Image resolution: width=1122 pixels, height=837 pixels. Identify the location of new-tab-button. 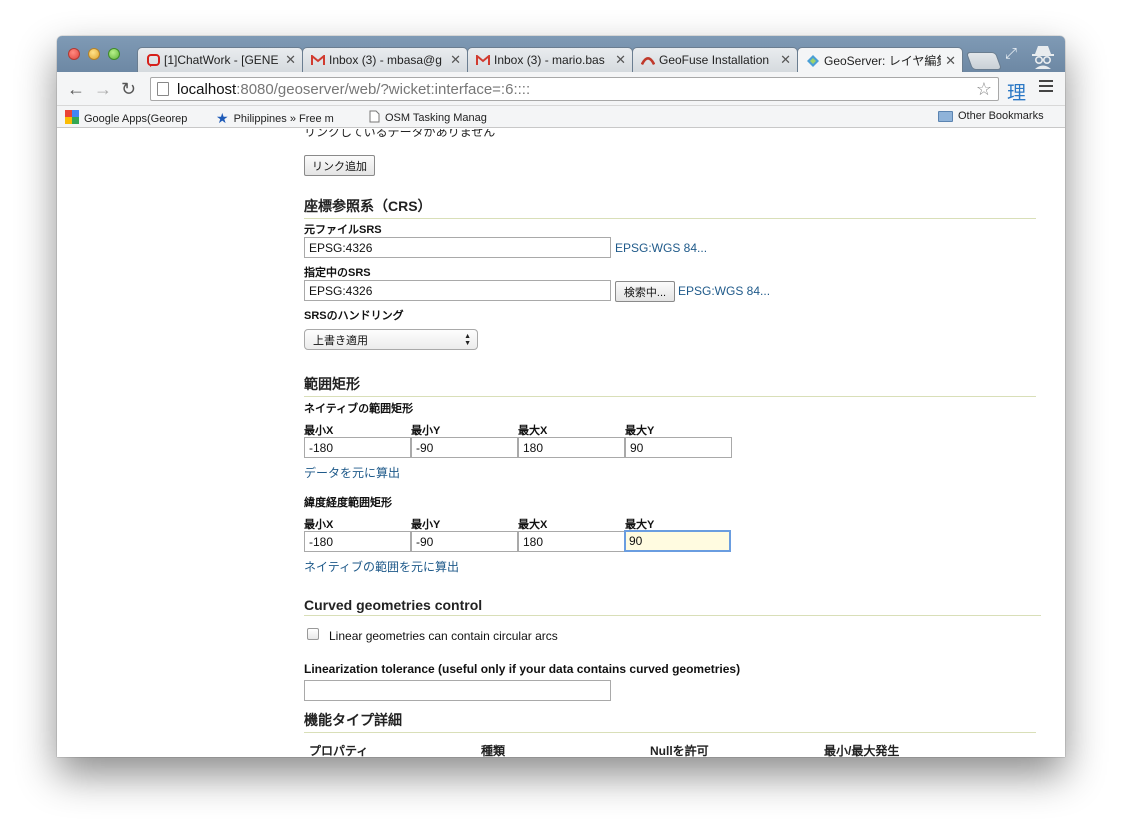
(984, 61).